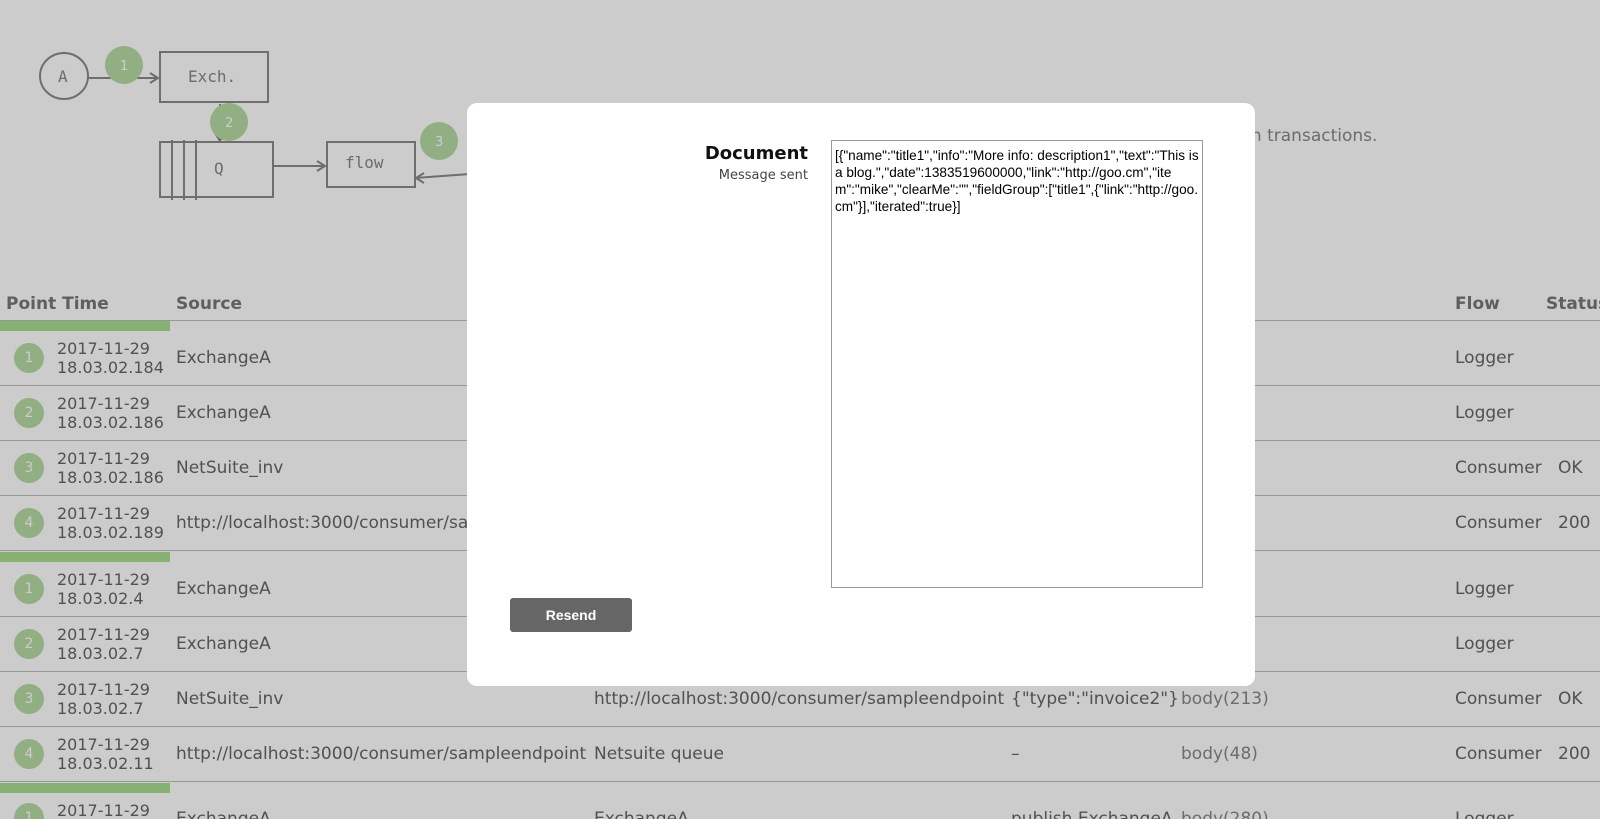 The image size is (1600, 819). I want to click on document-subtitle: Message sent, so click(763, 175).